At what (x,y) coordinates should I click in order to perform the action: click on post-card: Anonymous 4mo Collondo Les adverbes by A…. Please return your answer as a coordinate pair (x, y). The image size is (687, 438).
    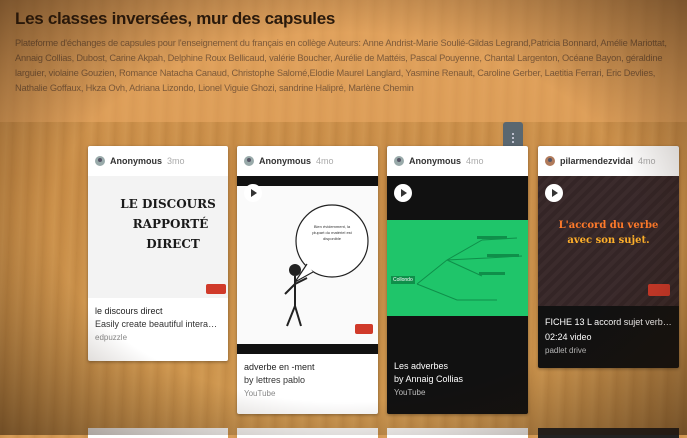
    Looking at the image, I should click on (457, 280).